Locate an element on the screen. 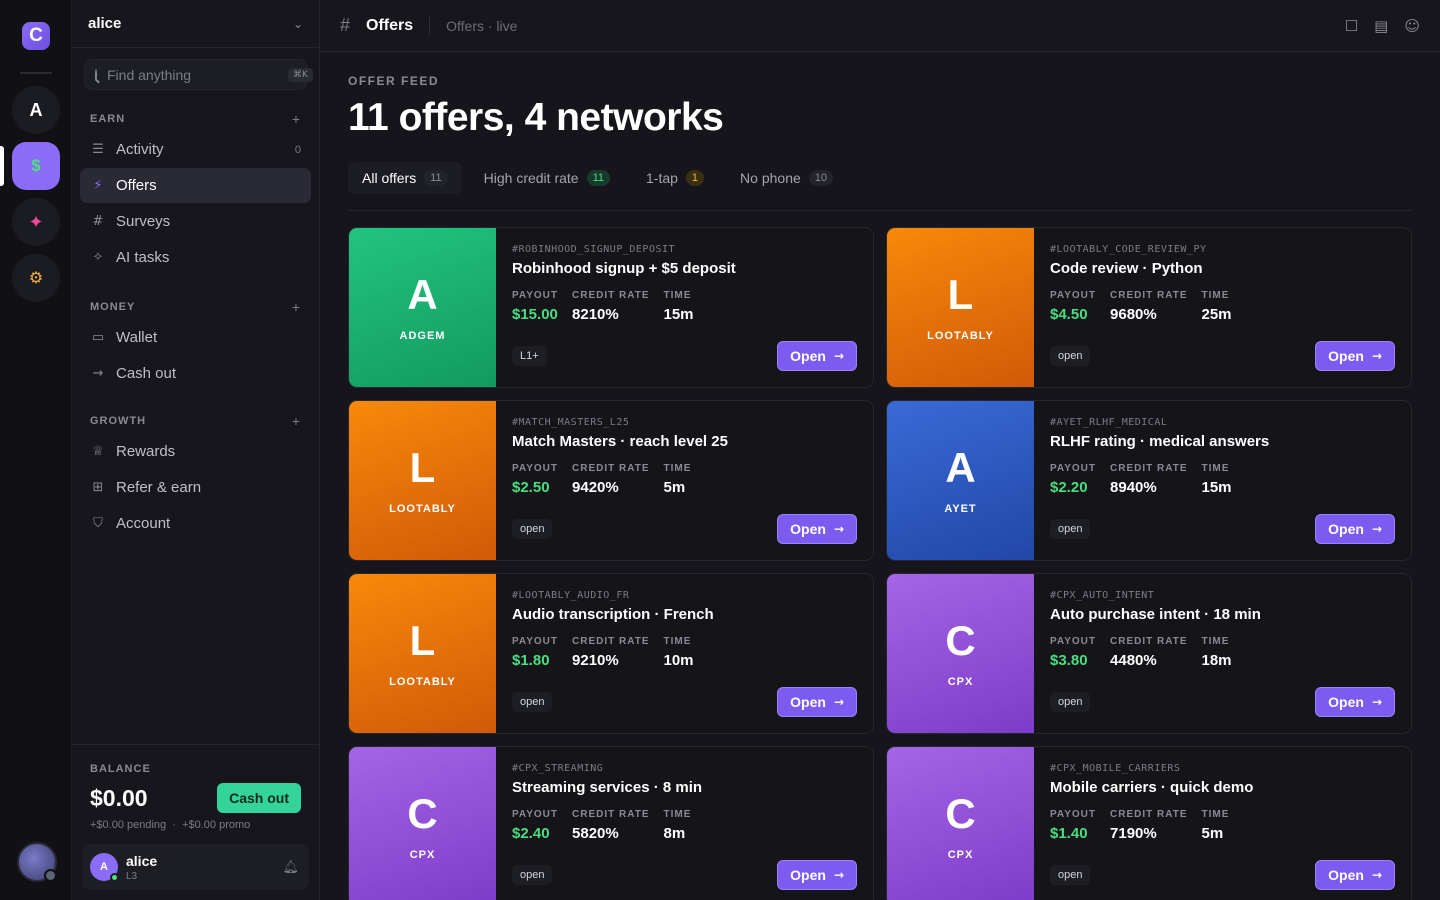 This screenshot has width=1440, height=900. network-name: LOOTABLY is located at coordinates (960, 335).